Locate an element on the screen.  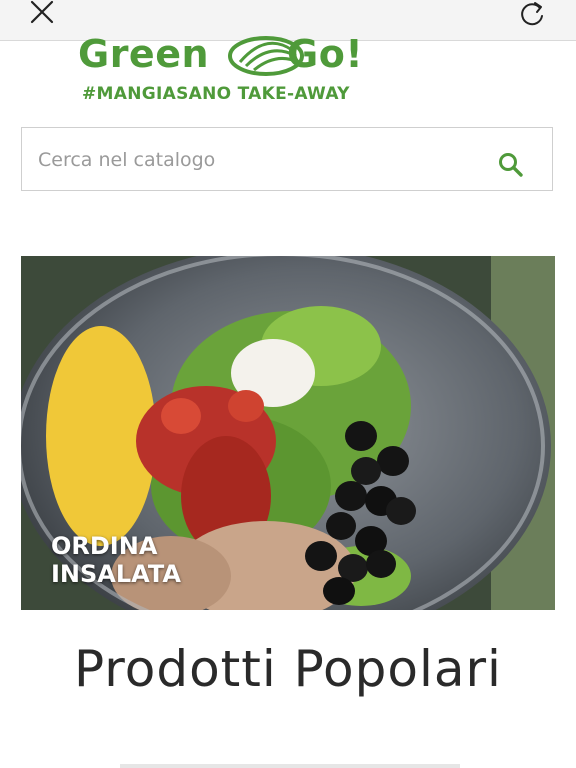
reload-button is located at coordinates (533, 13).